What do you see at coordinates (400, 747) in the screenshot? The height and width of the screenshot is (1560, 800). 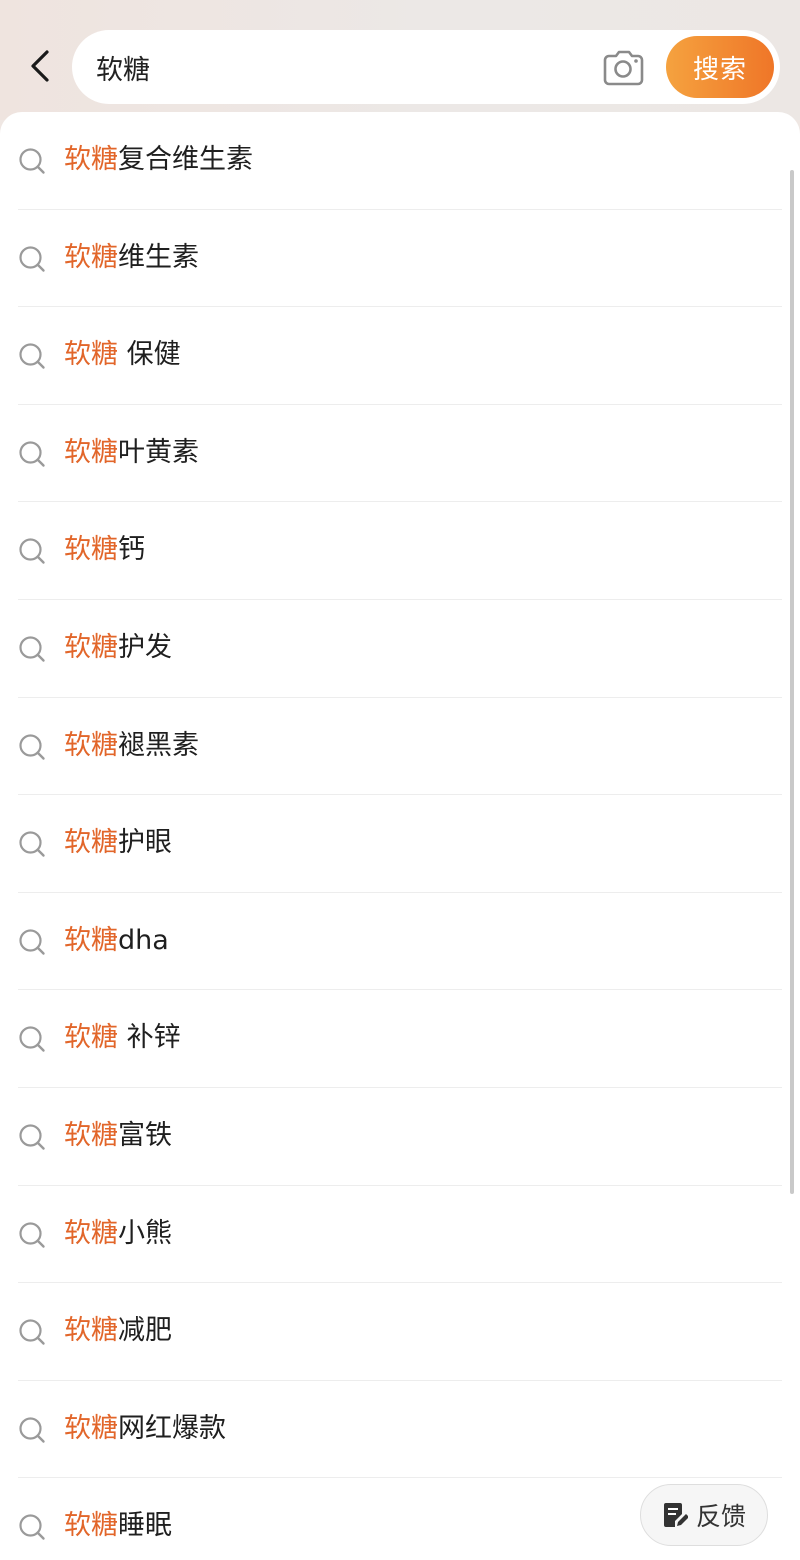 I see `suggestion-item: 软糖褪黑素` at bounding box center [400, 747].